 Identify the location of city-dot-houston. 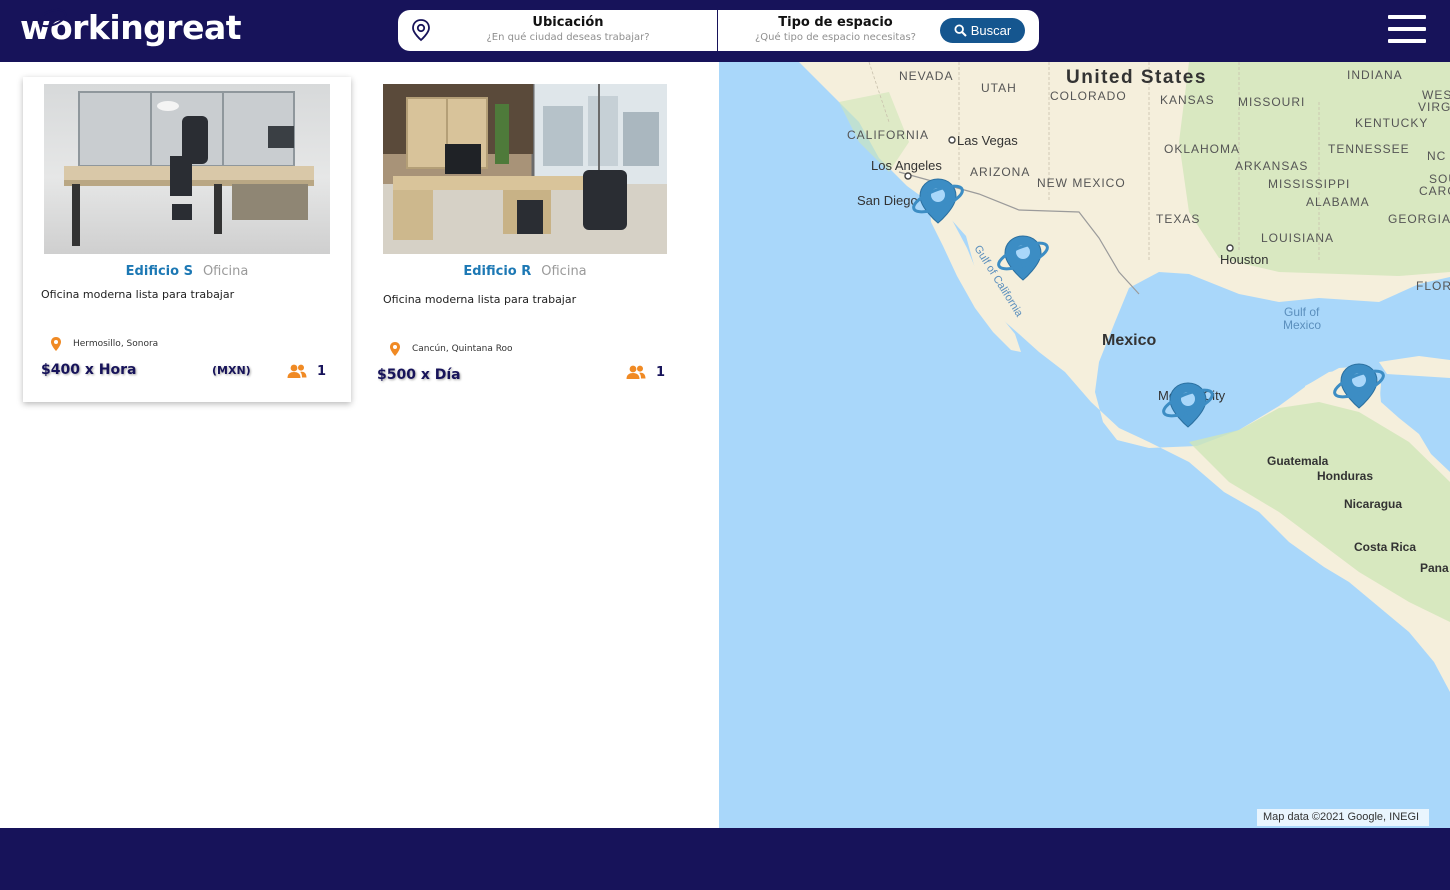
(1230, 248).